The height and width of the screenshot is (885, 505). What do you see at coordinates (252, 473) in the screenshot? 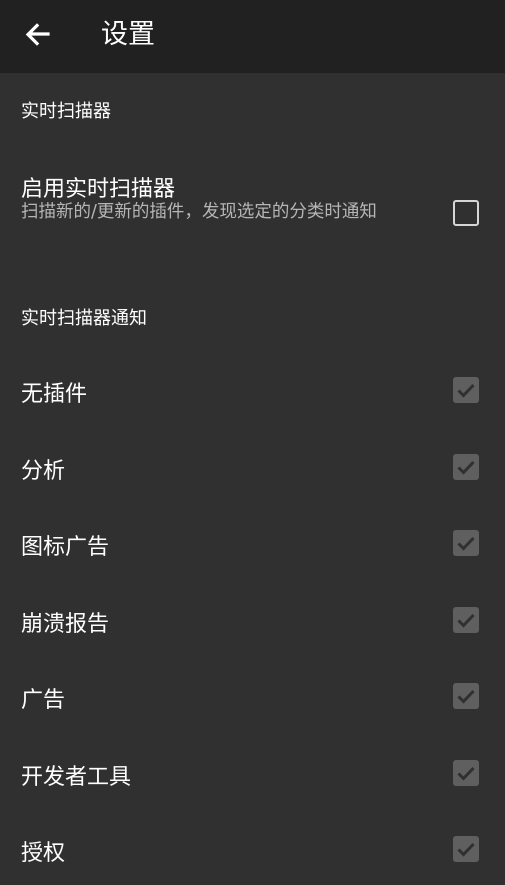
I see `notification-item: 分析` at bounding box center [252, 473].